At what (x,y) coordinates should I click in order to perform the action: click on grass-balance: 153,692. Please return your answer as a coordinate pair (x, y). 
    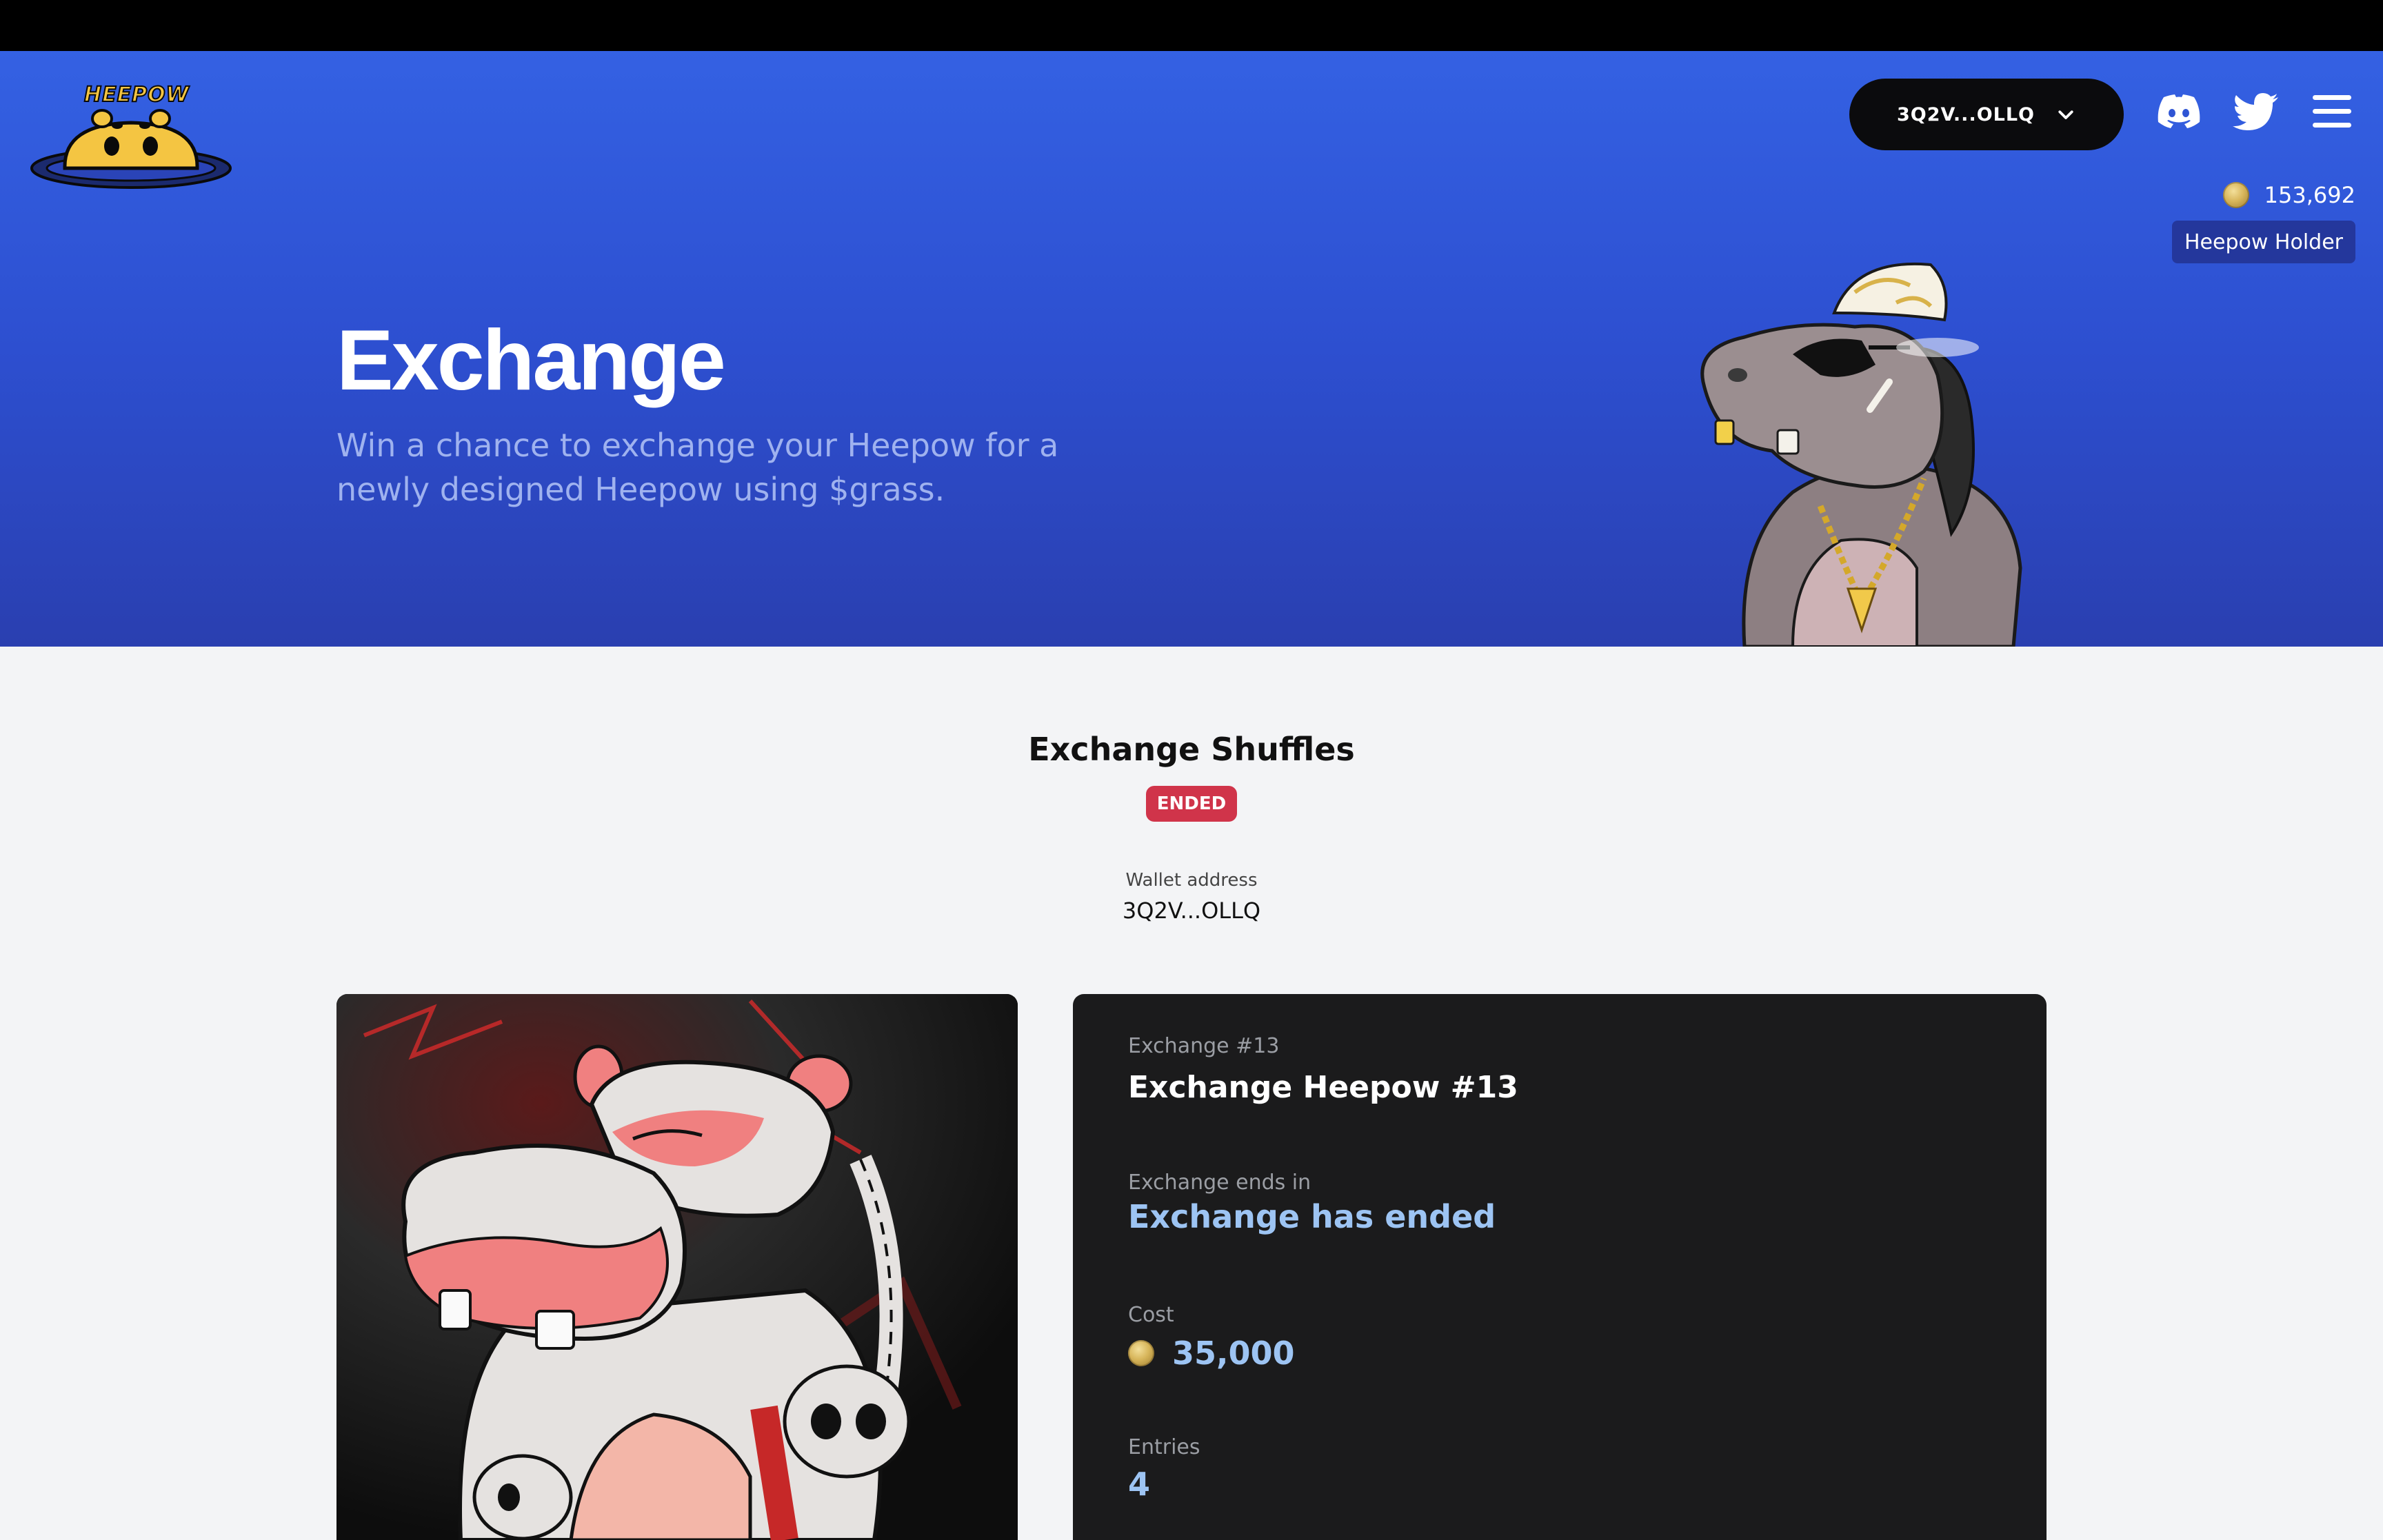
    Looking at the image, I should click on (2288, 195).